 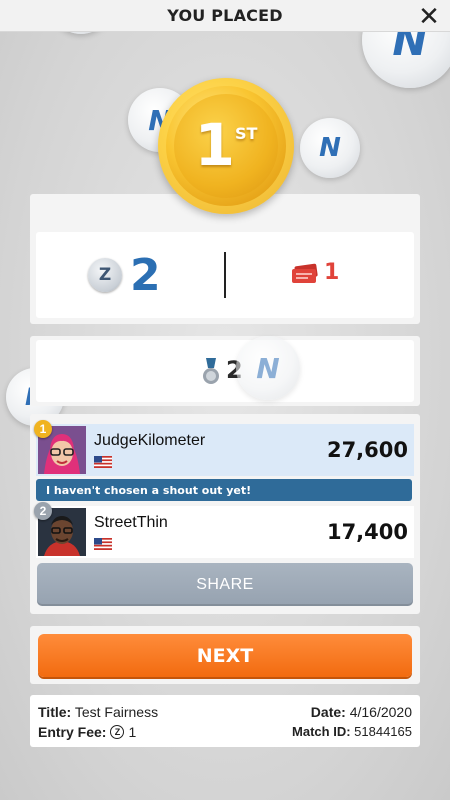 I want to click on close-icon: ✕, so click(x=429, y=16).